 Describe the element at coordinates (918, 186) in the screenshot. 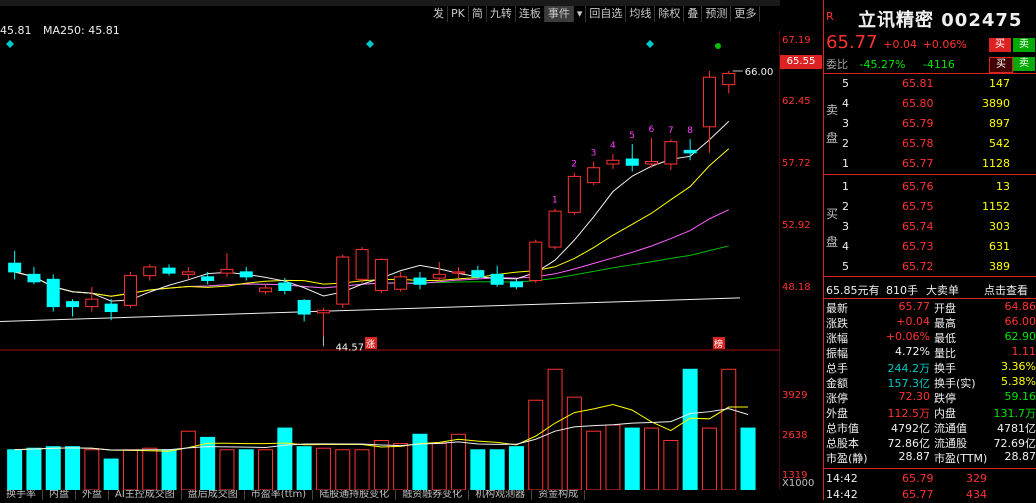

I see `bid-price: 65.76` at that location.